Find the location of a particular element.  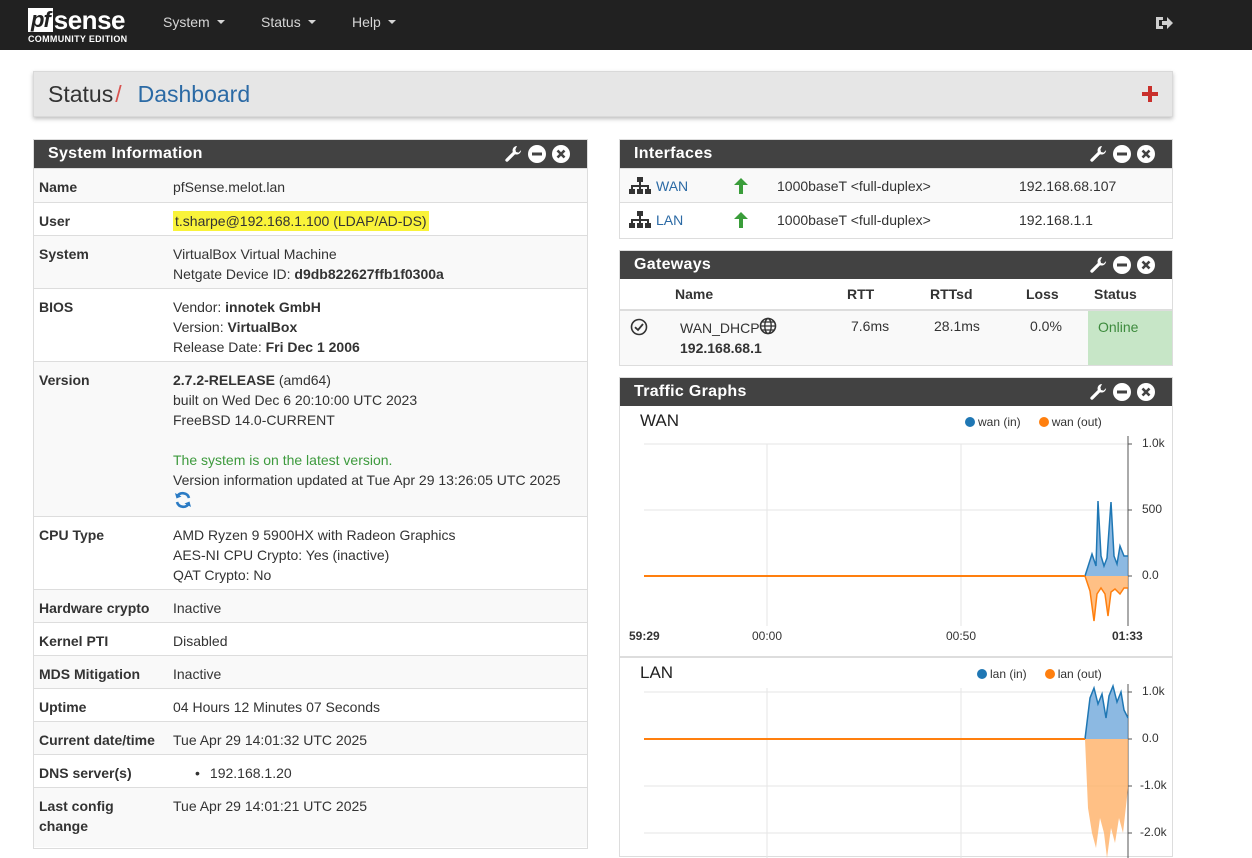

bios-version-label: Version: is located at coordinates (200, 327).